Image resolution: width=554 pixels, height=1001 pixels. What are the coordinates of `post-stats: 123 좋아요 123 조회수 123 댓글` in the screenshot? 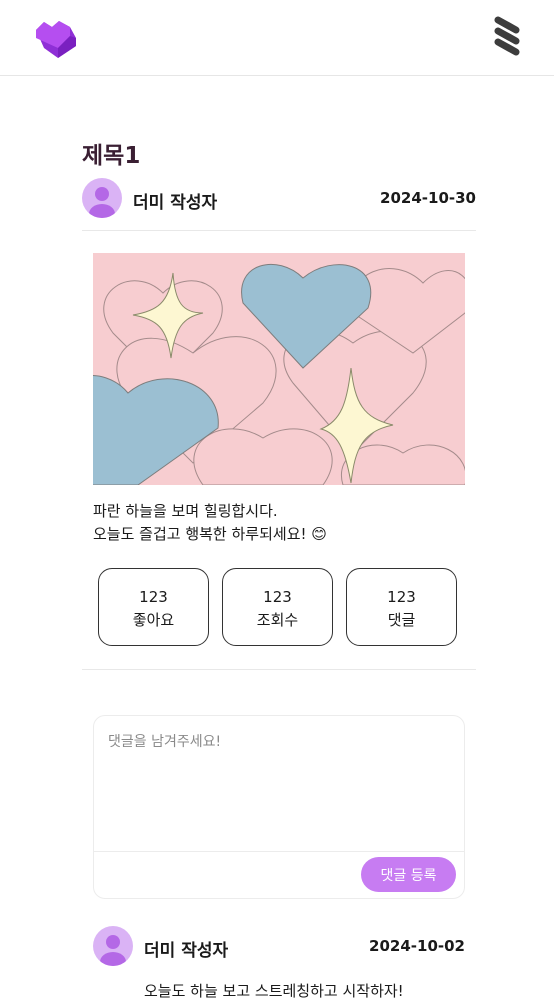 It's located at (278, 608).